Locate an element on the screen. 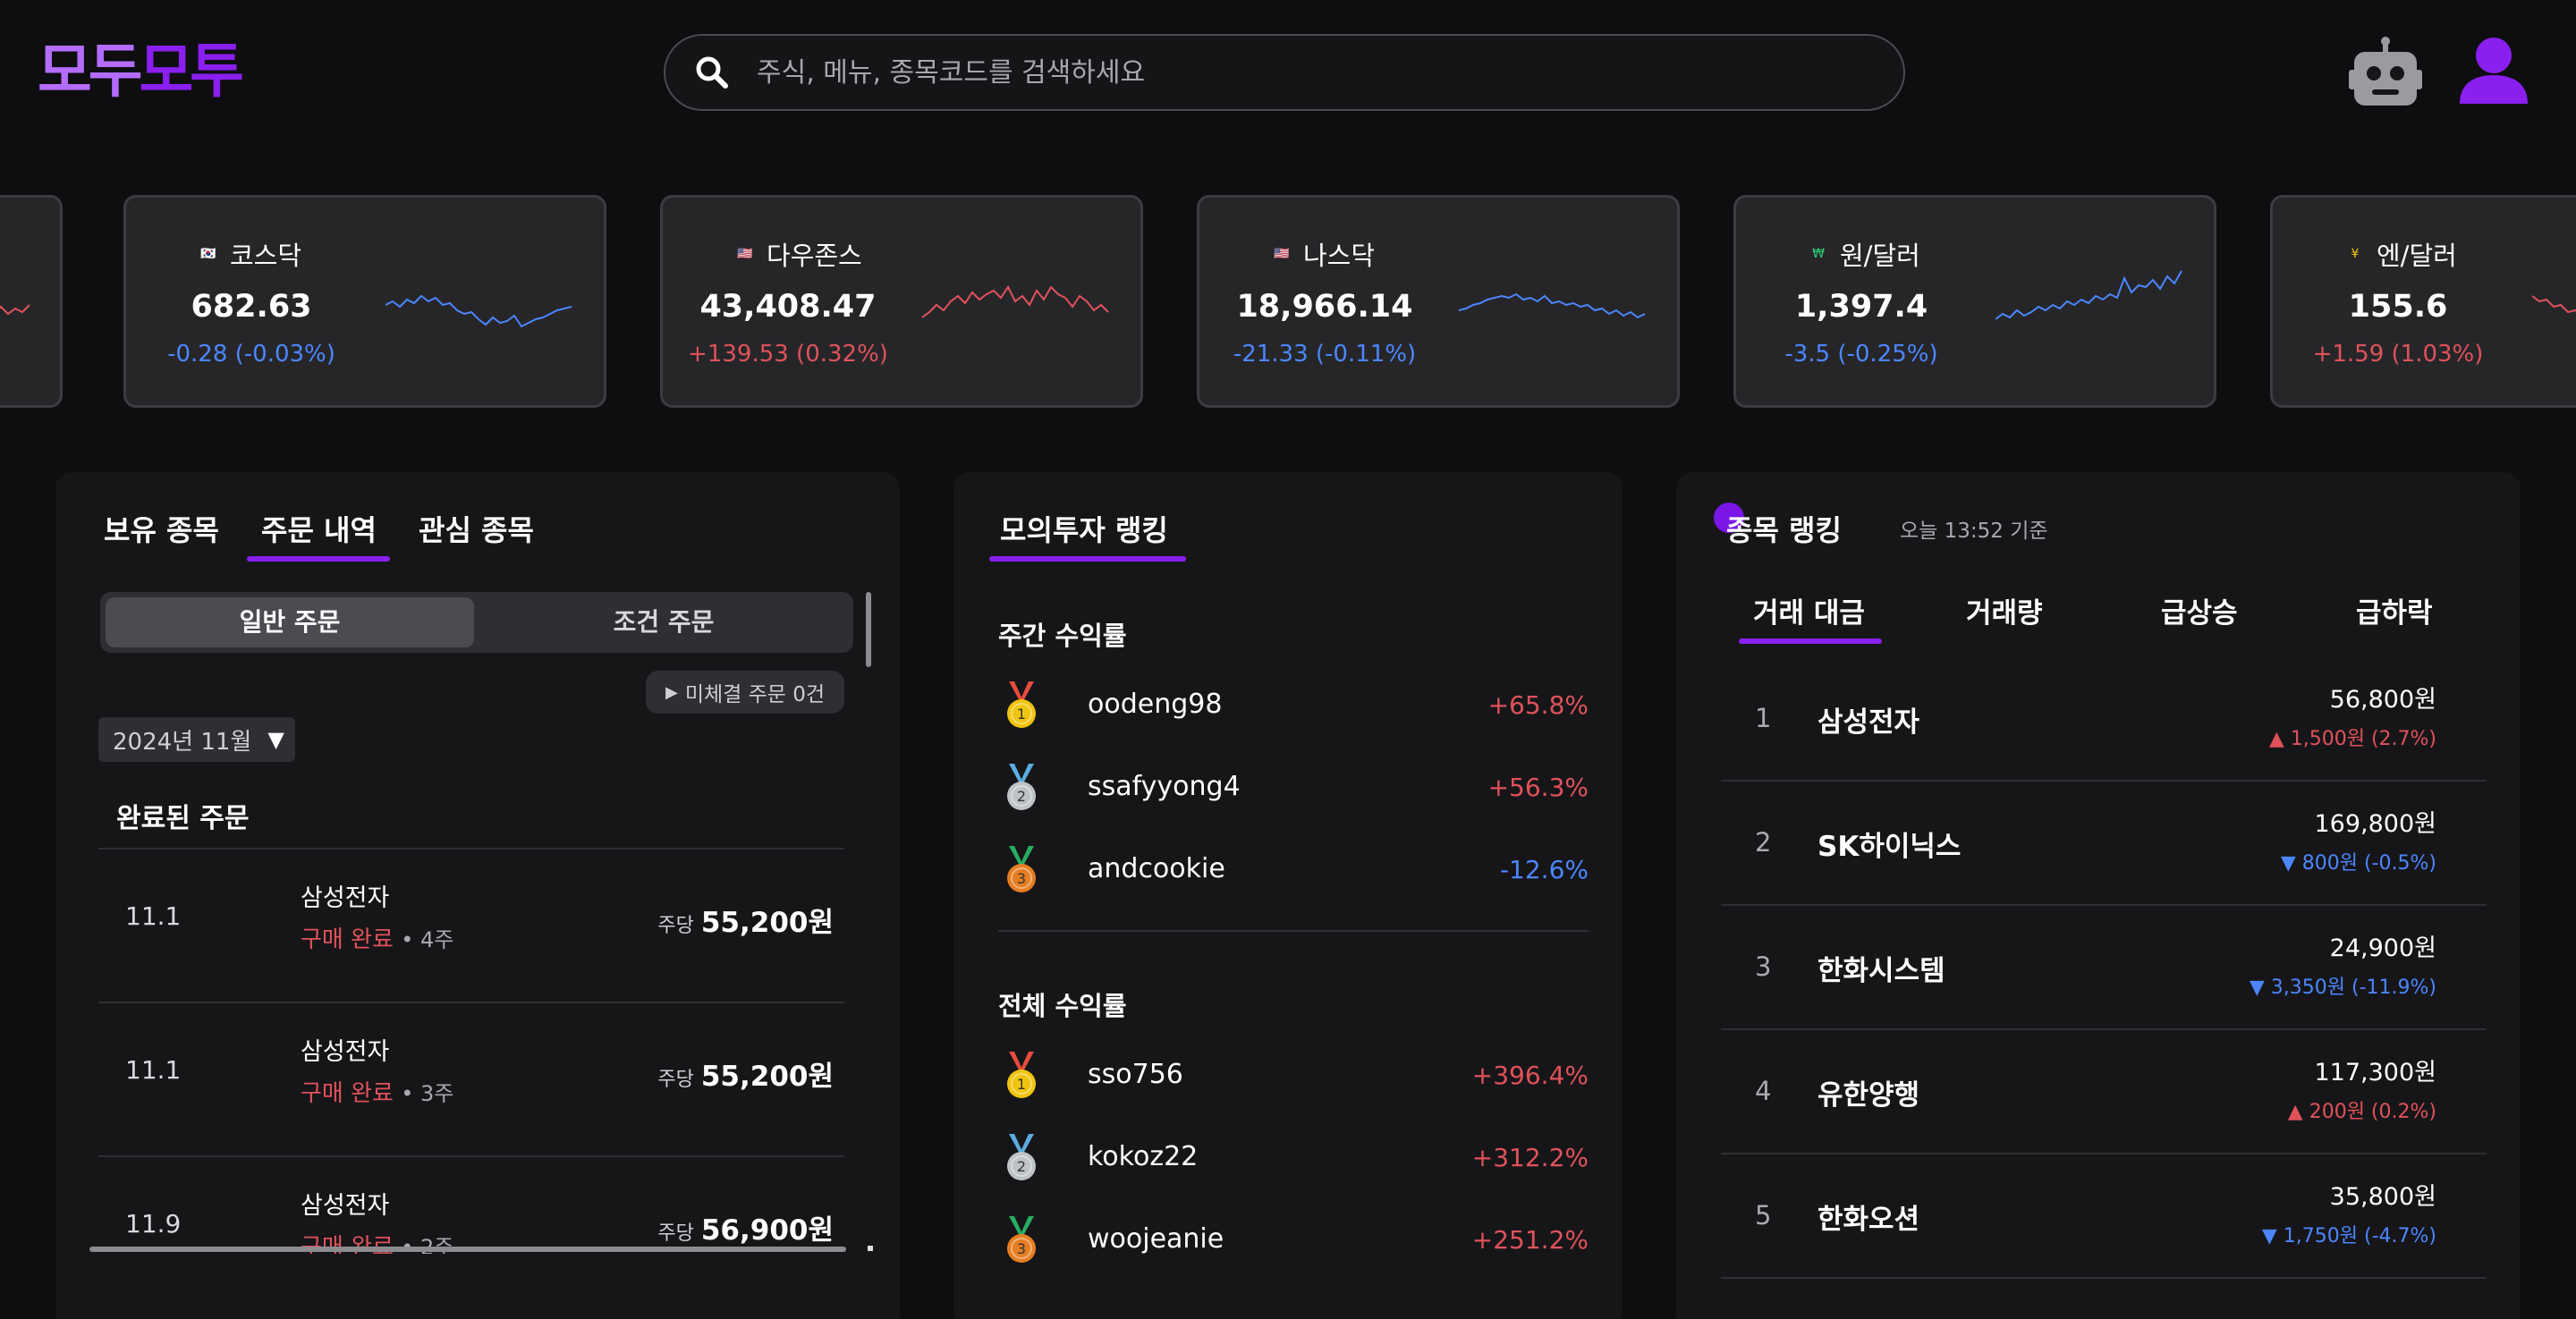 The image size is (2576, 1319). stock-price: 169,800원 is located at coordinates (2375, 824).